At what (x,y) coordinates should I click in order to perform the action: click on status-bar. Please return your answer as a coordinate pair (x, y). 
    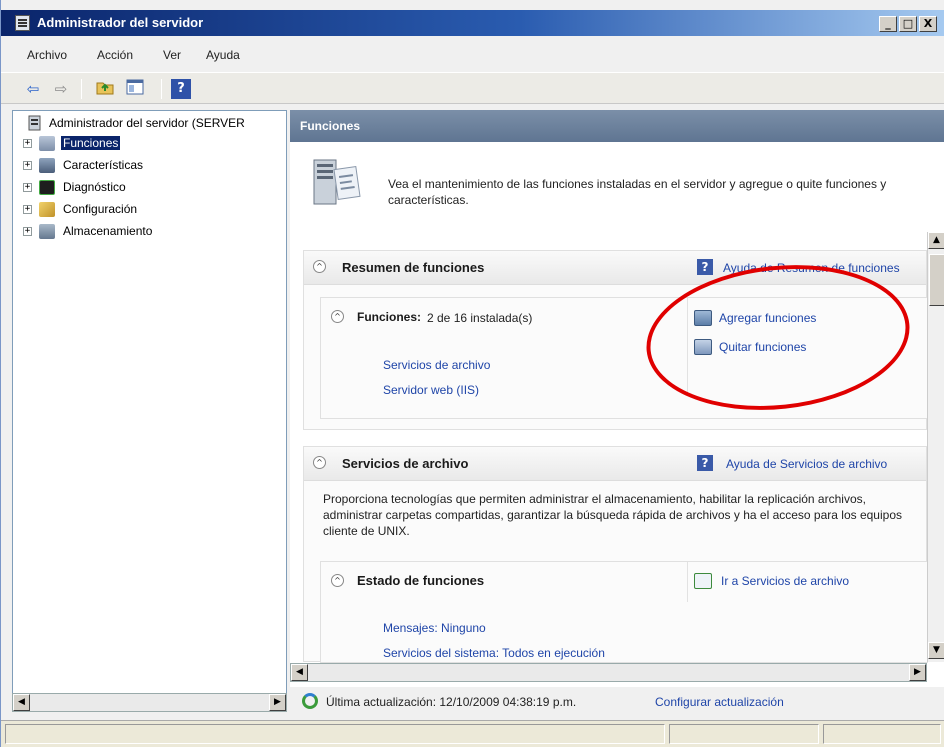
    Looking at the image, I should click on (472, 733).